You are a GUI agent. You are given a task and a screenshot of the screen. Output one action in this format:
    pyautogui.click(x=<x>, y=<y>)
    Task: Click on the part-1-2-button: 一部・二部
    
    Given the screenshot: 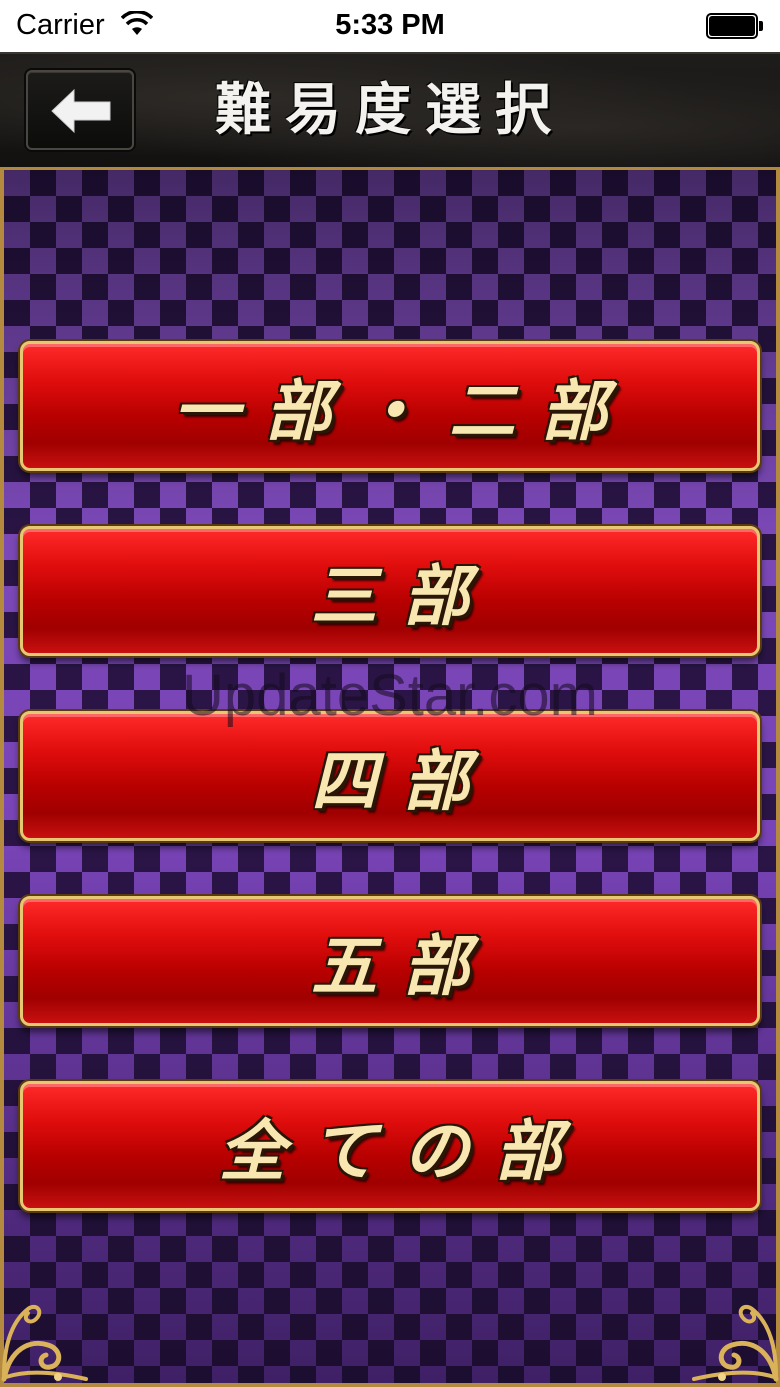 What is the action you would take?
    pyautogui.click(x=390, y=406)
    